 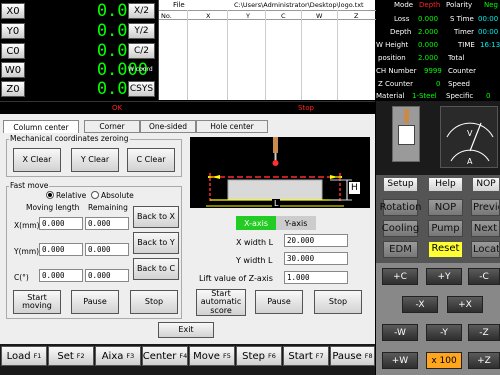 I want to click on absolute-radio, so click(x=95, y=195).